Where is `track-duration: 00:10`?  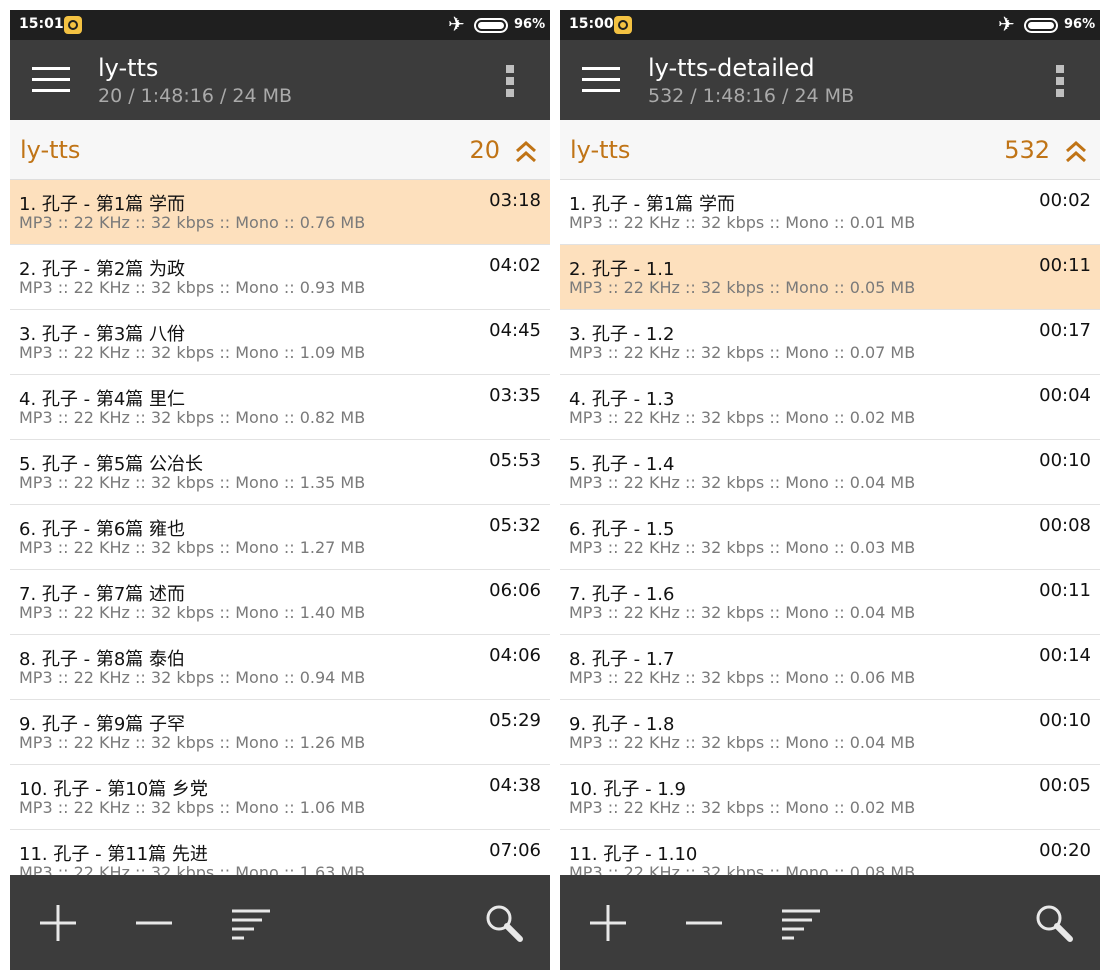
track-duration: 00:10 is located at coordinates (1065, 720).